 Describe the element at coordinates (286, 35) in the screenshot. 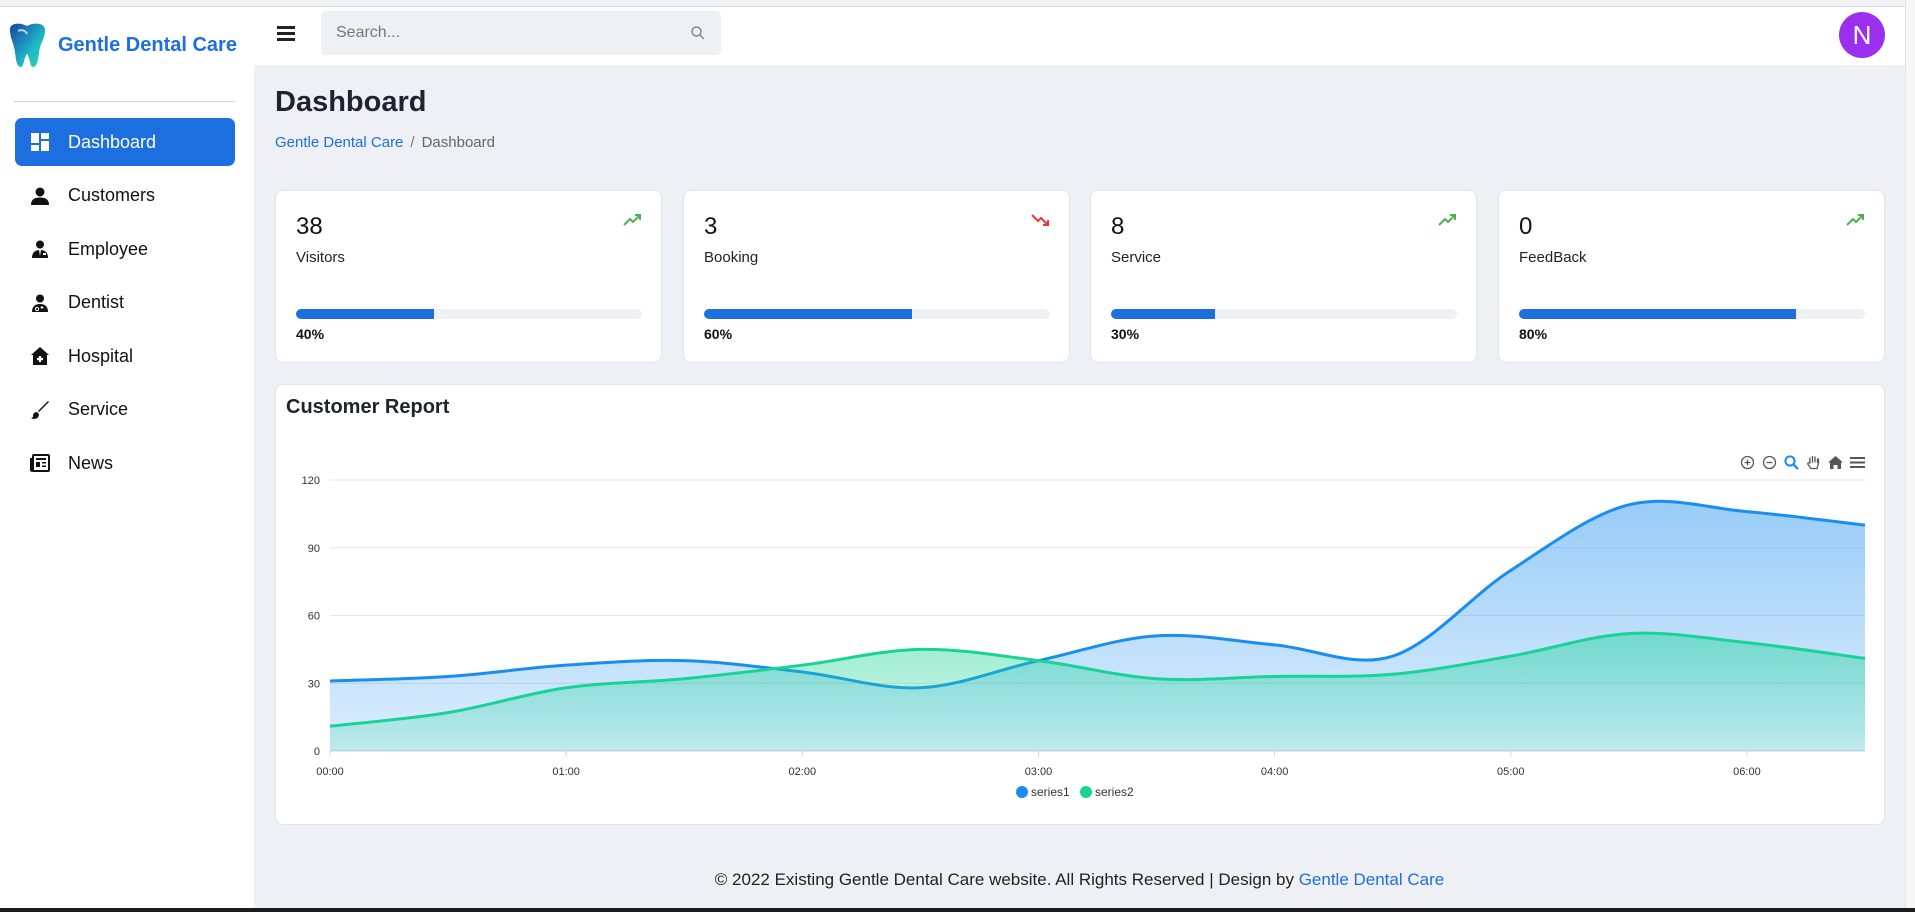

I see `menu-toggle-icon` at that location.